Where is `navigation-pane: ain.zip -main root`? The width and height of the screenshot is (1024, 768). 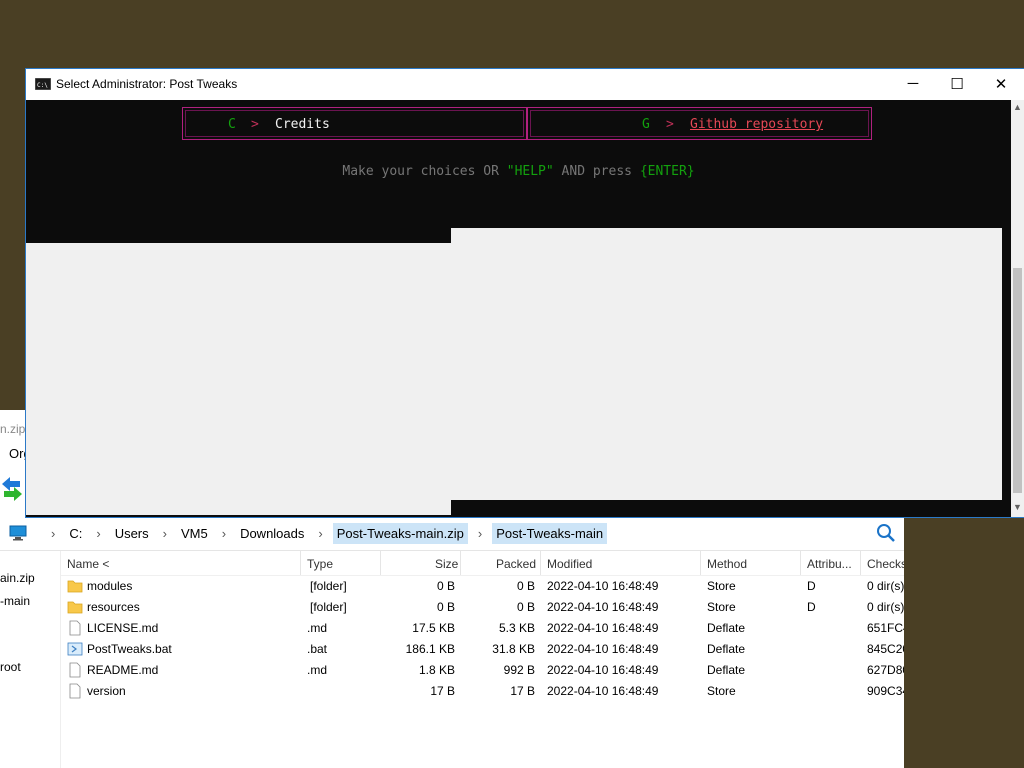 navigation-pane: ain.zip -main root is located at coordinates (30, 659).